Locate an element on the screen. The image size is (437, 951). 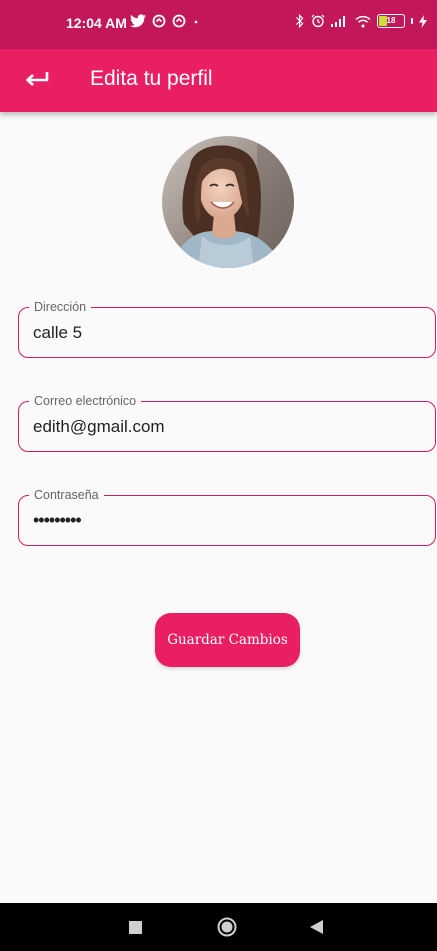
email-label: Correo electrónico is located at coordinates (85, 401).